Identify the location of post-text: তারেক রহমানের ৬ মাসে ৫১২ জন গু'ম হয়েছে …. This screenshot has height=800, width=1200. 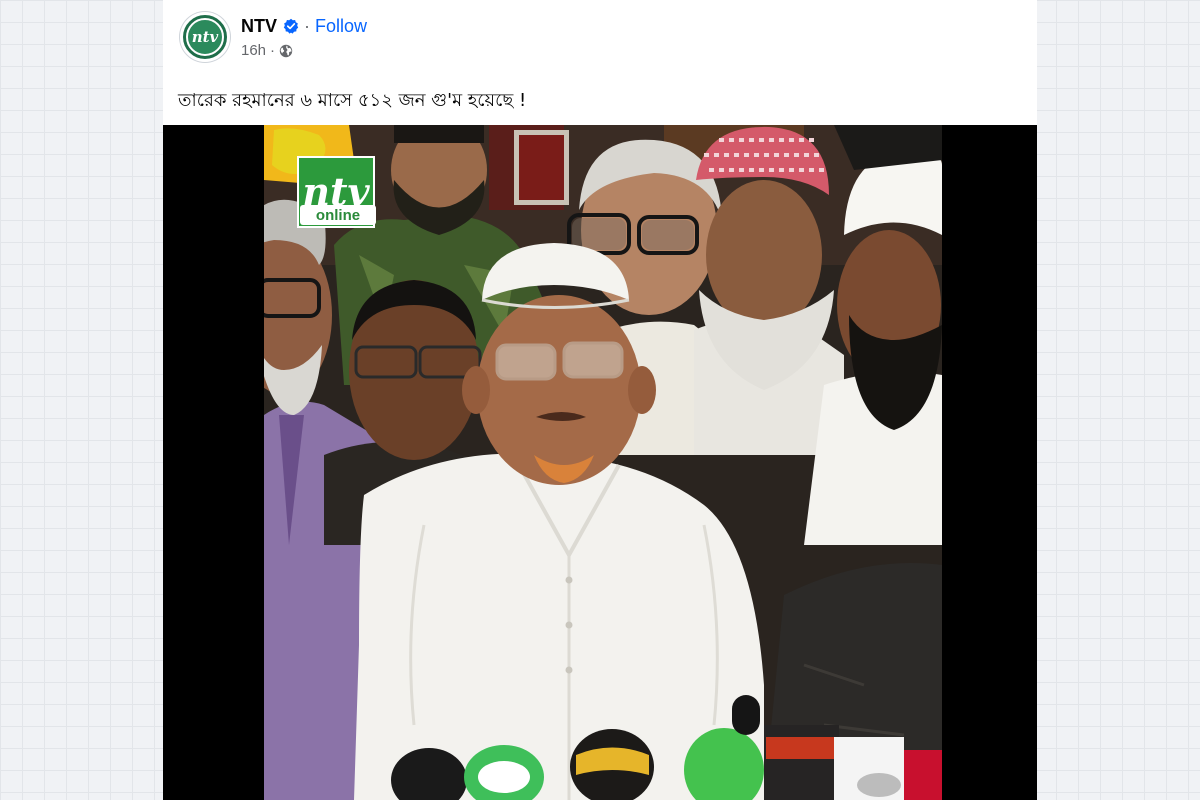
(352, 100).